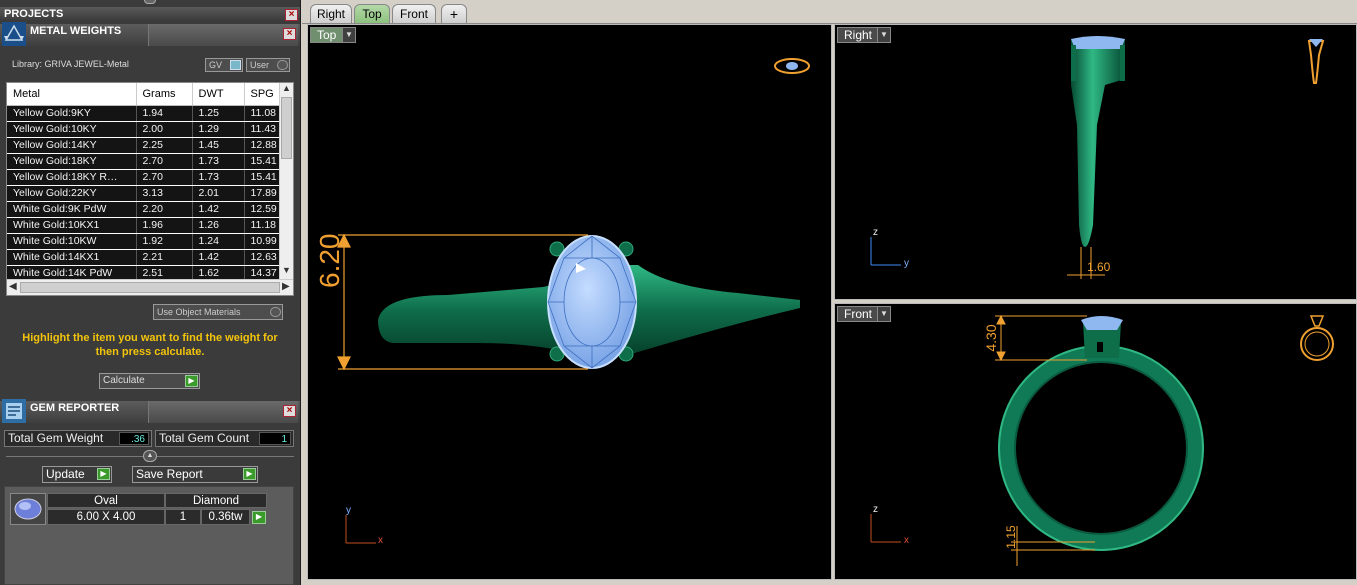 This screenshot has height=585, width=1357. What do you see at coordinates (286, 181) in the screenshot?
I see `table-vertical-scrollbar: ▲ ▼` at bounding box center [286, 181].